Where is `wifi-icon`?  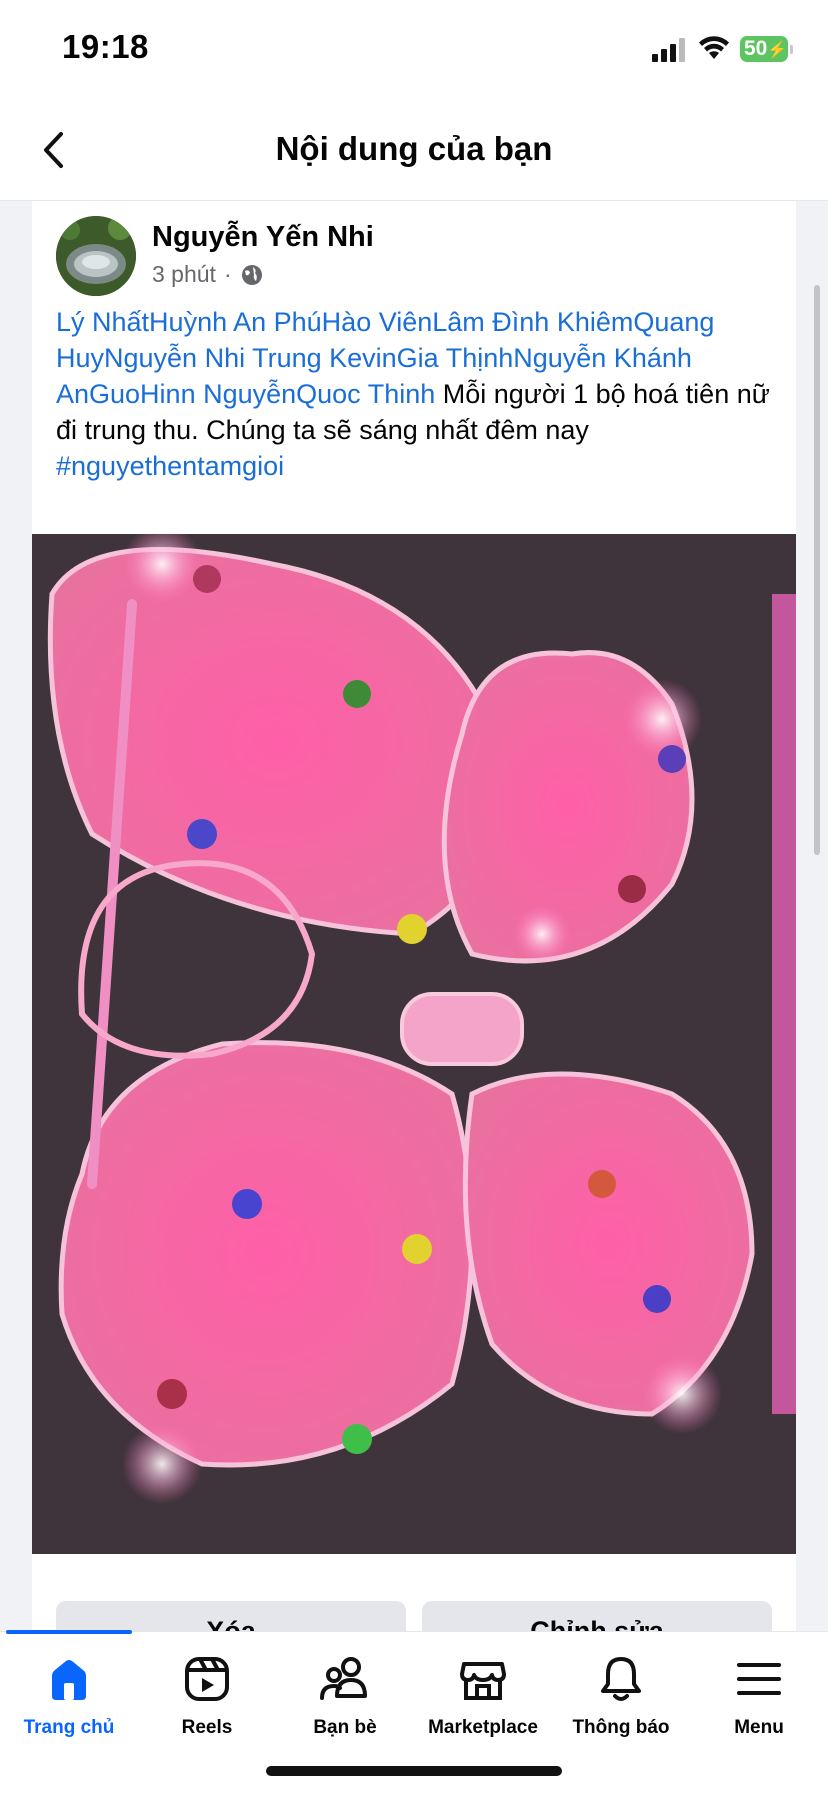
wifi-icon is located at coordinates (714, 49).